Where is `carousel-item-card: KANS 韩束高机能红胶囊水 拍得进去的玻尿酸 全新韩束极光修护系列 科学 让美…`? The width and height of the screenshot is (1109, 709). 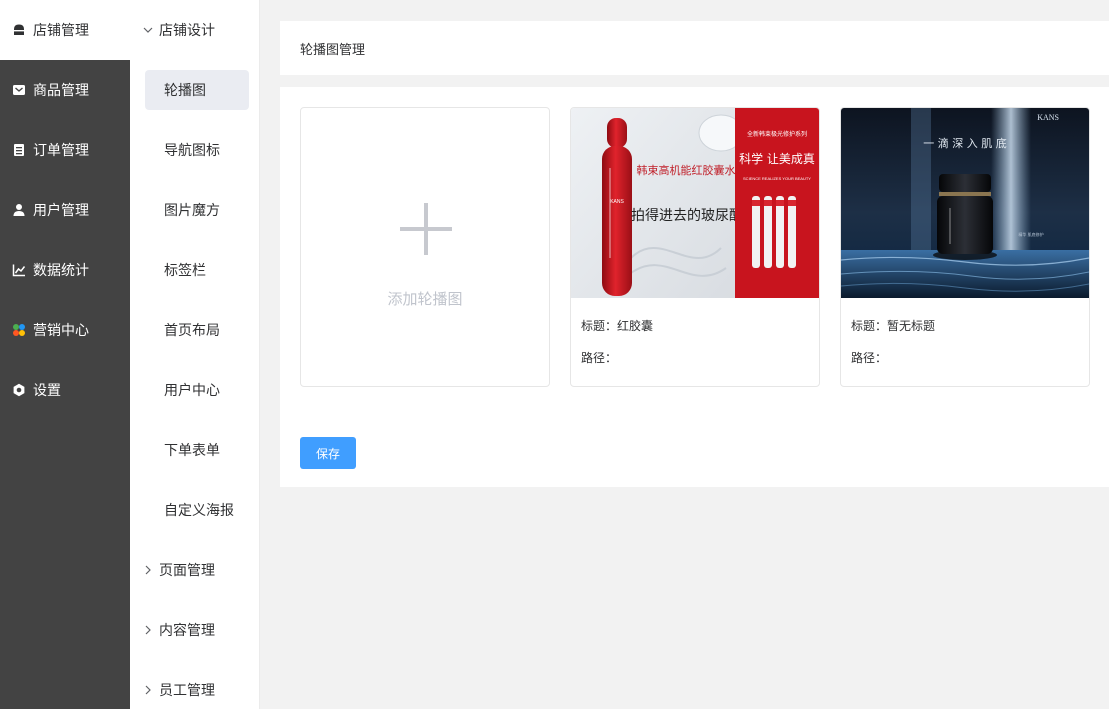
carousel-item-card: KANS 韩束高机能红胶囊水 拍得进去的玻尿酸 全新韩束极光修护系列 科学 让美… is located at coordinates (695, 247).